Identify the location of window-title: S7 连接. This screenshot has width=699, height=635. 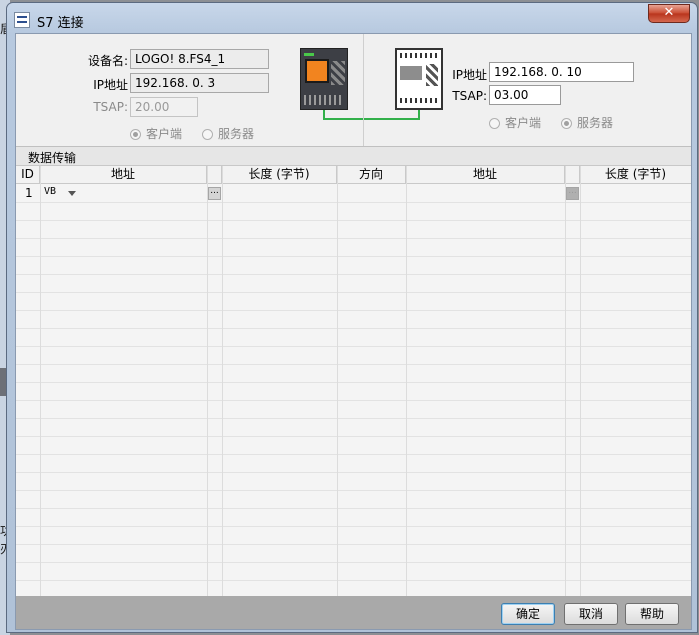
(60, 23).